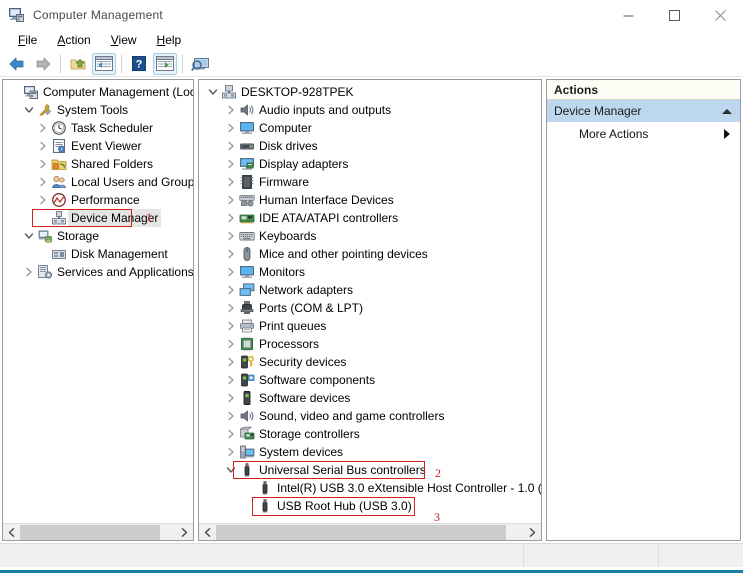 The width and height of the screenshot is (743, 573). I want to click on tree-item-desktop-928tpek: DESKTOP-928TPEK, so click(370, 92).